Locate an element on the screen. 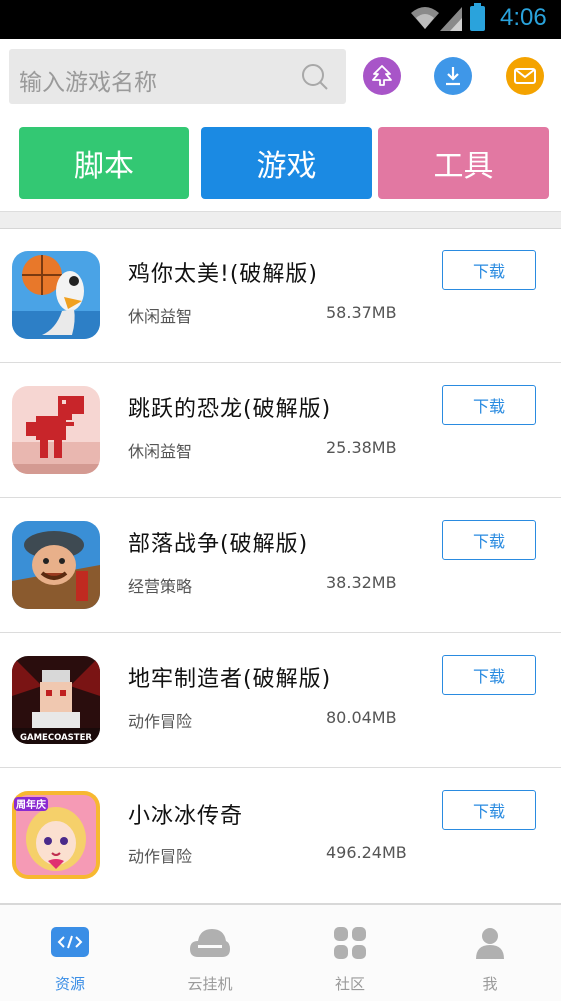 The width and height of the screenshot is (561, 1001). search-placeholder: 输入游戏名称 is located at coordinates (88, 83).